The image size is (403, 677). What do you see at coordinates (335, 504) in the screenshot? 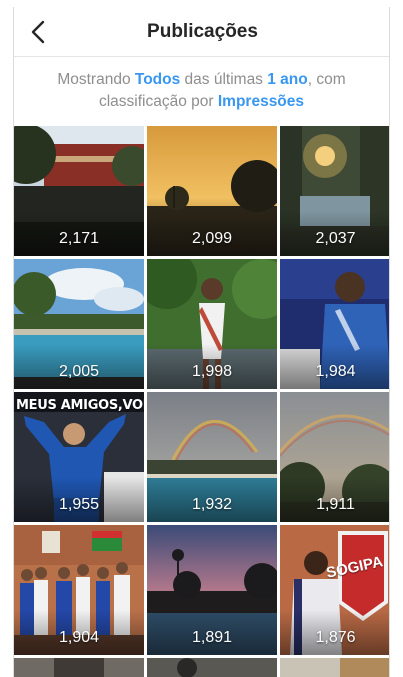
I see `impressions-count: 1,911` at bounding box center [335, 504].